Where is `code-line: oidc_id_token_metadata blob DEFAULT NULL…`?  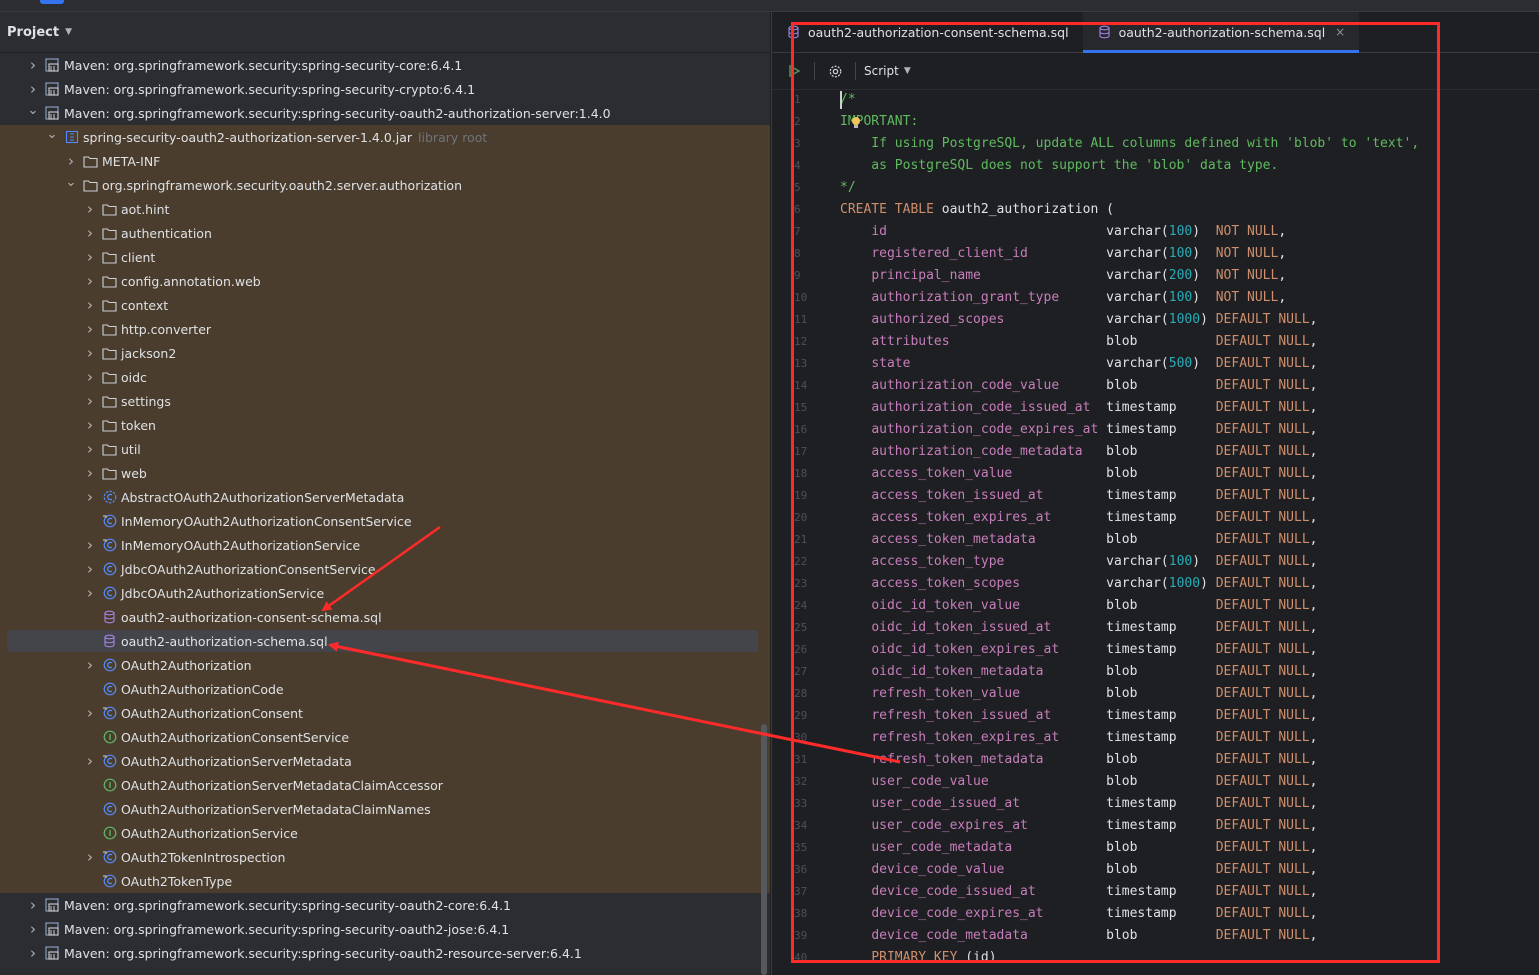 code-line: oidc_id_token_metadata blob DEFAULT NULL… is located at coordinates (1189, 672).